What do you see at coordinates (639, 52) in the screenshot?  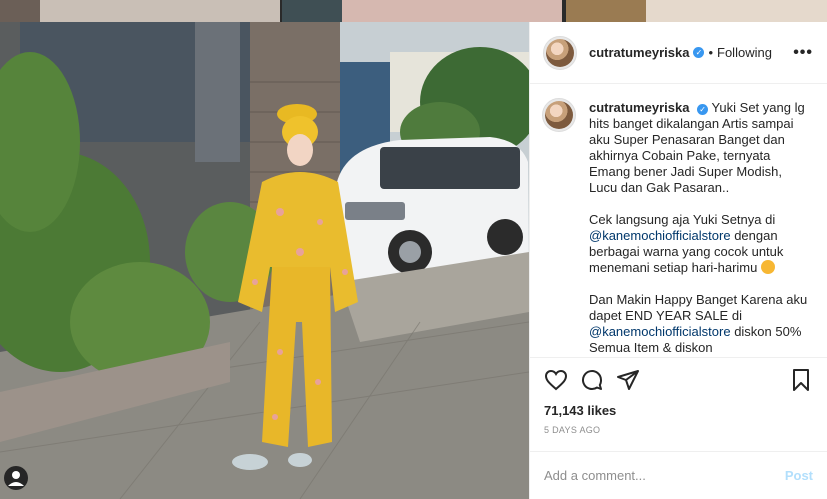 I see `header-username: cutratumeyriska` at bounding box center [639, 52].